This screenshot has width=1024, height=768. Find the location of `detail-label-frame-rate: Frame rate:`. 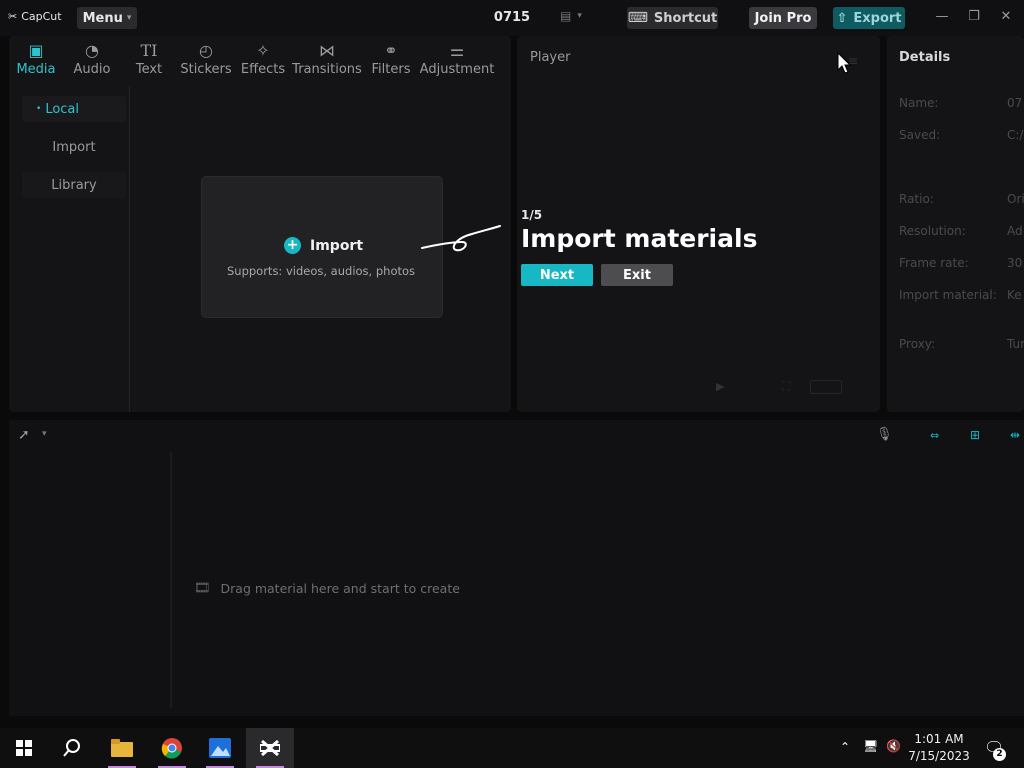

detail-label-frame-rate: Frame rate: is located at coordinates (934, 263).